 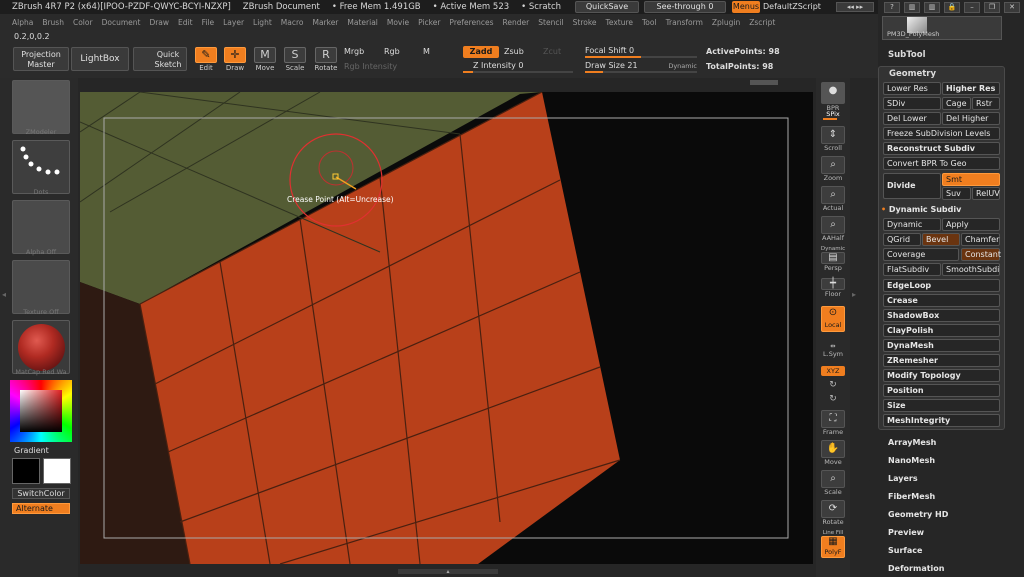 I want to click on zsub-button: Zsub, so click(x=514, y=51).